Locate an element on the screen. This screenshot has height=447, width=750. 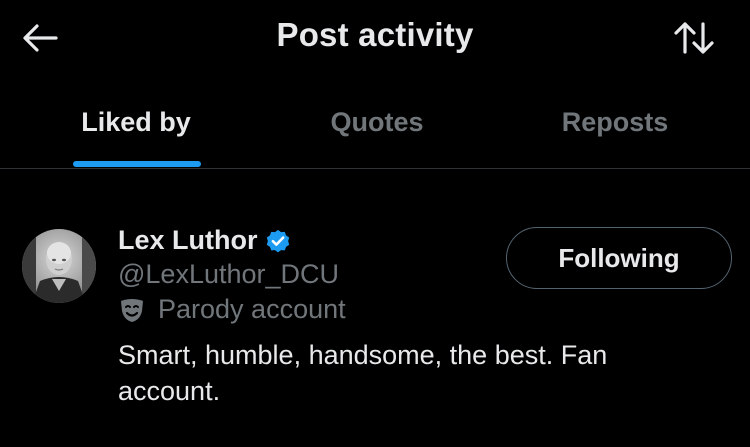
display-name: Lex Luthor is located at coordinates (188, 240).